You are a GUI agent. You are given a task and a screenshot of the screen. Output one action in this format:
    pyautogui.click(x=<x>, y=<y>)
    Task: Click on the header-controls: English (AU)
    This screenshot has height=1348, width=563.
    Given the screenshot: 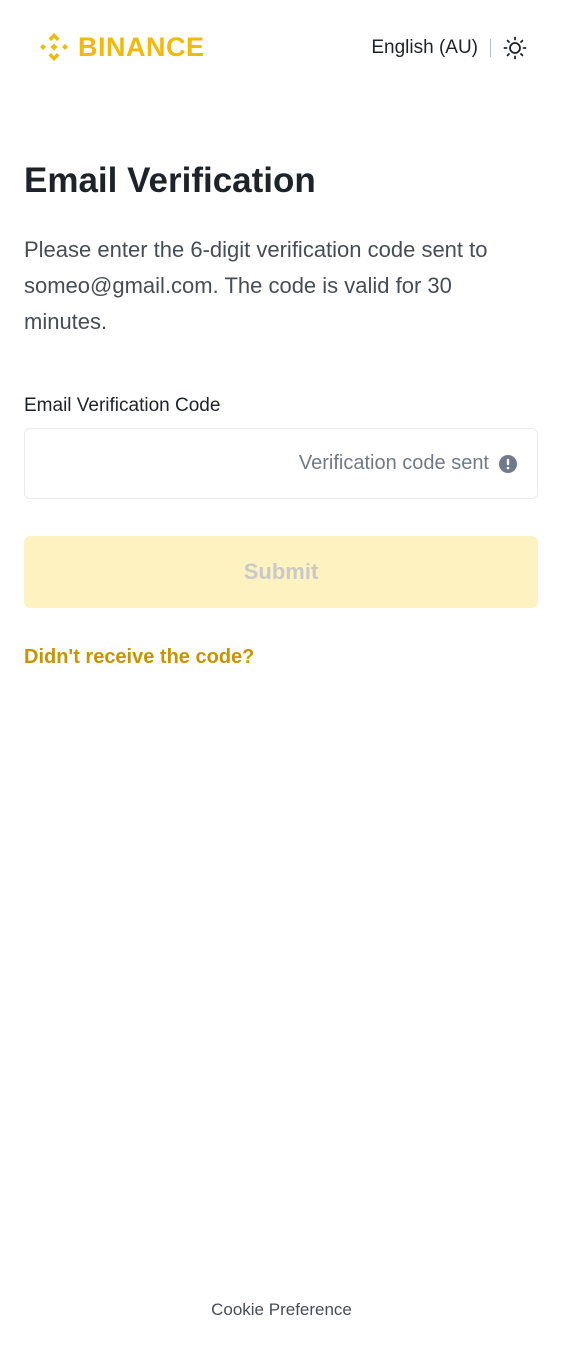 What is the action you would take?
    pyautogui.click(x=449, y=48)
    